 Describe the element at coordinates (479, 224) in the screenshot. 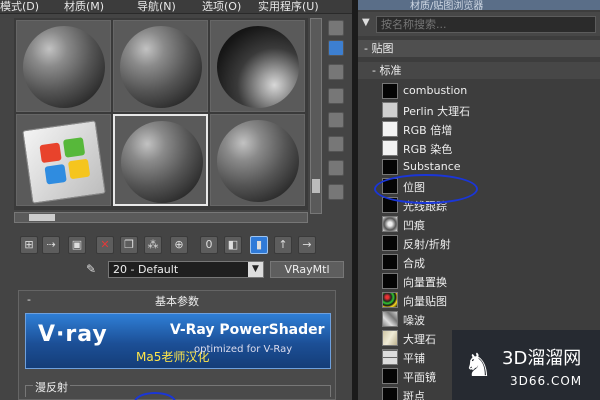

I see `list-item: 凹痕` at that location.